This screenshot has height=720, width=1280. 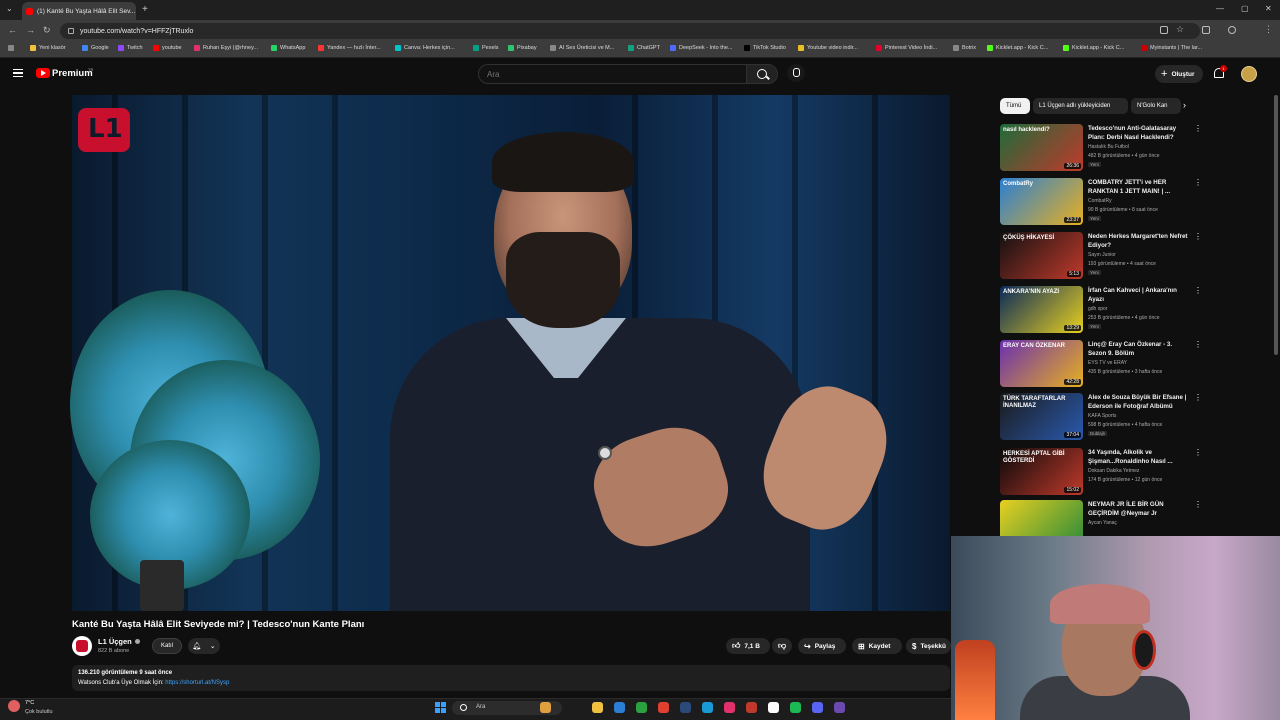 I want to click on bookmark-item: TikTok Studio, so click(x=765, y=48).